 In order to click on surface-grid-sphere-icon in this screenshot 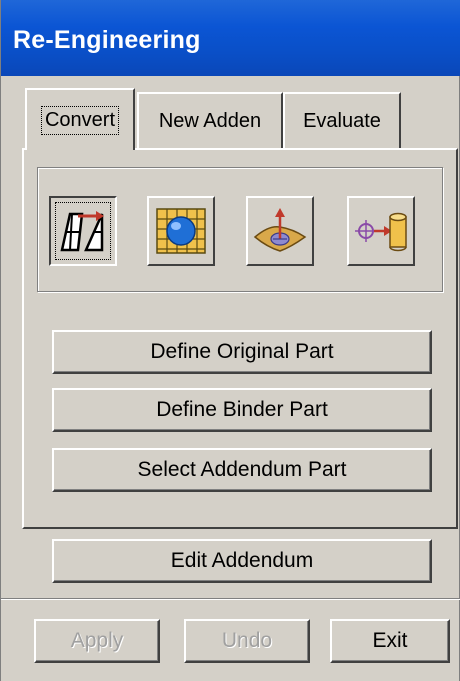, I will do `click(181, 231)`.